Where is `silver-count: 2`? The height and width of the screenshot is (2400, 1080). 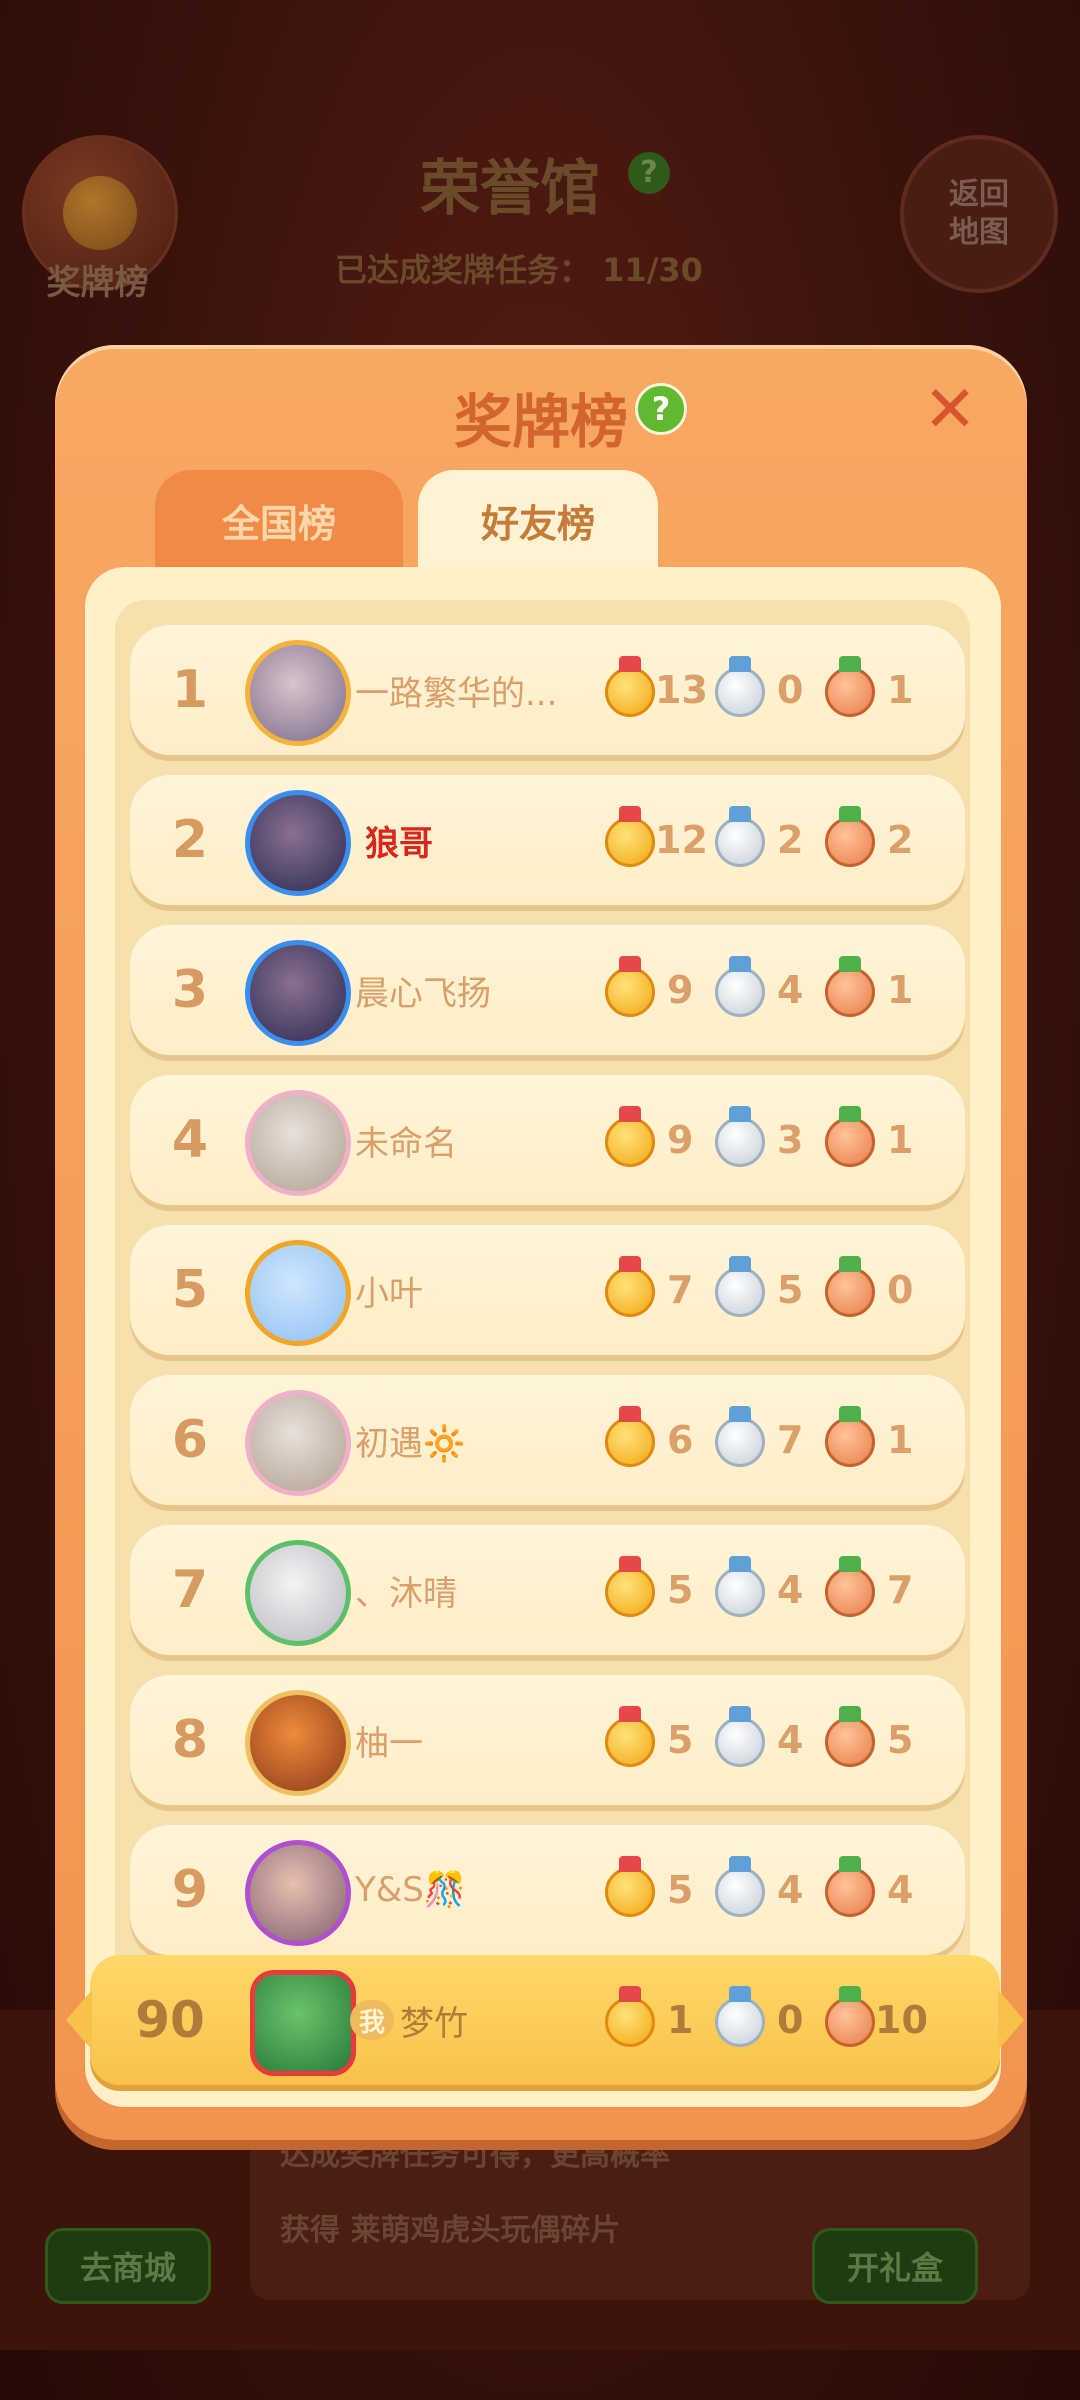
silver-count: 2 is located at coordinates (790, 840).